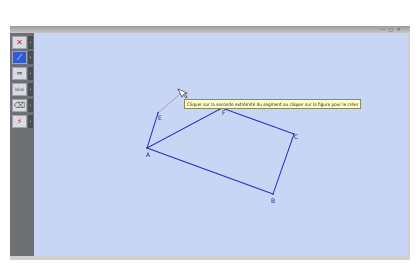 This screenshot has width=419, height=264. Describe the element at coordinates (273, 201) in the screenshot. I see `point-B-label: B` at that location.